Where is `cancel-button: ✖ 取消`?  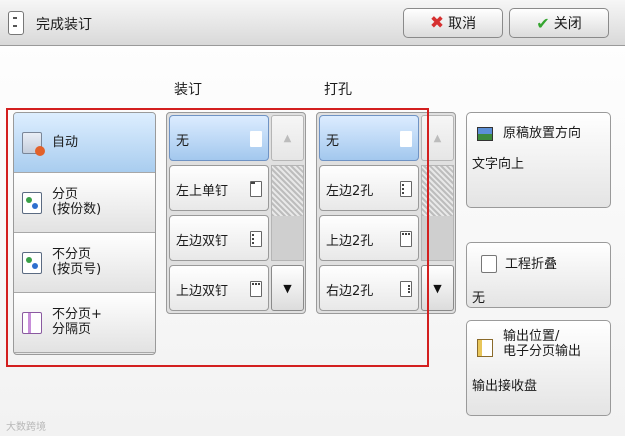
cancel-button: ✖ 取消 is located at coordinates (453, 23).